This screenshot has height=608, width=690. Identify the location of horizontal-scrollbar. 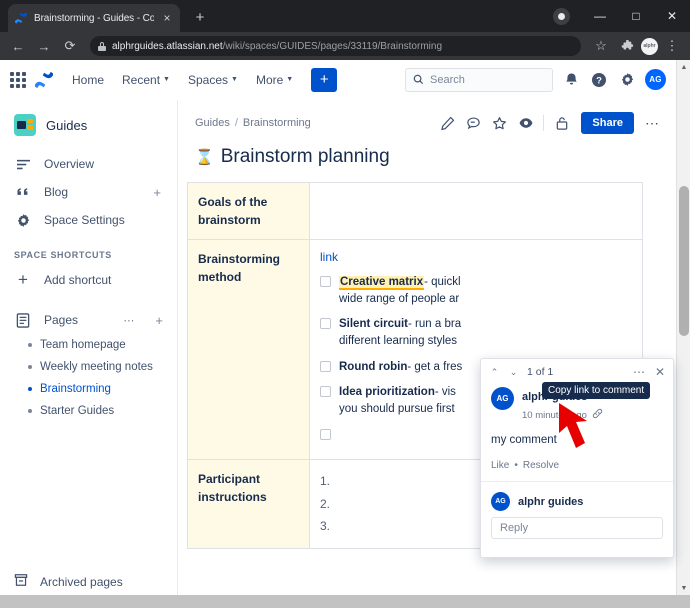
(345, 601).